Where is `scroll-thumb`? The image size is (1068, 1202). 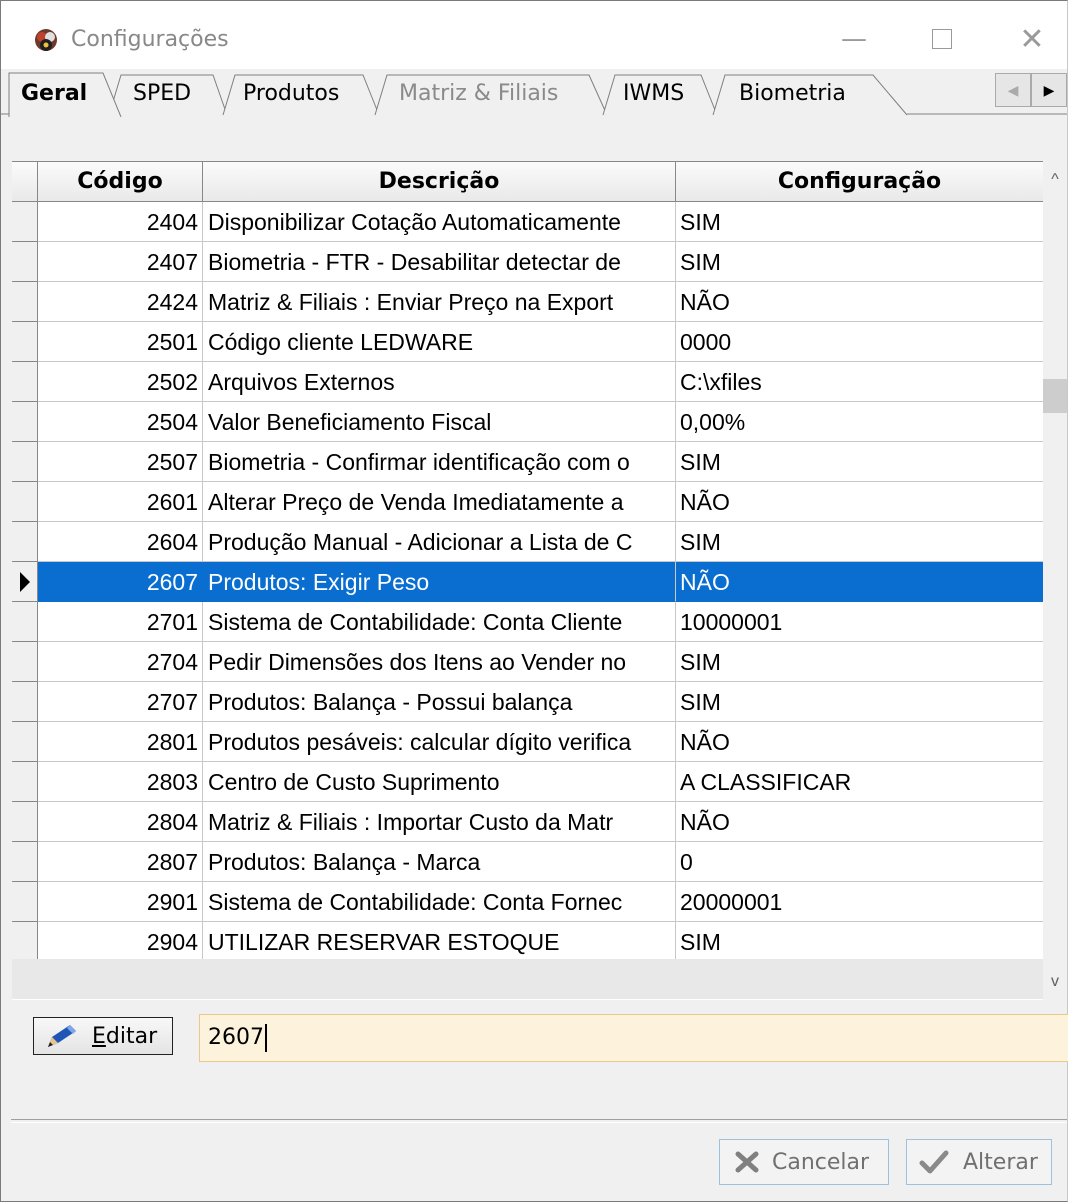 scroll-thumb is located at coordinates (1055, 396).